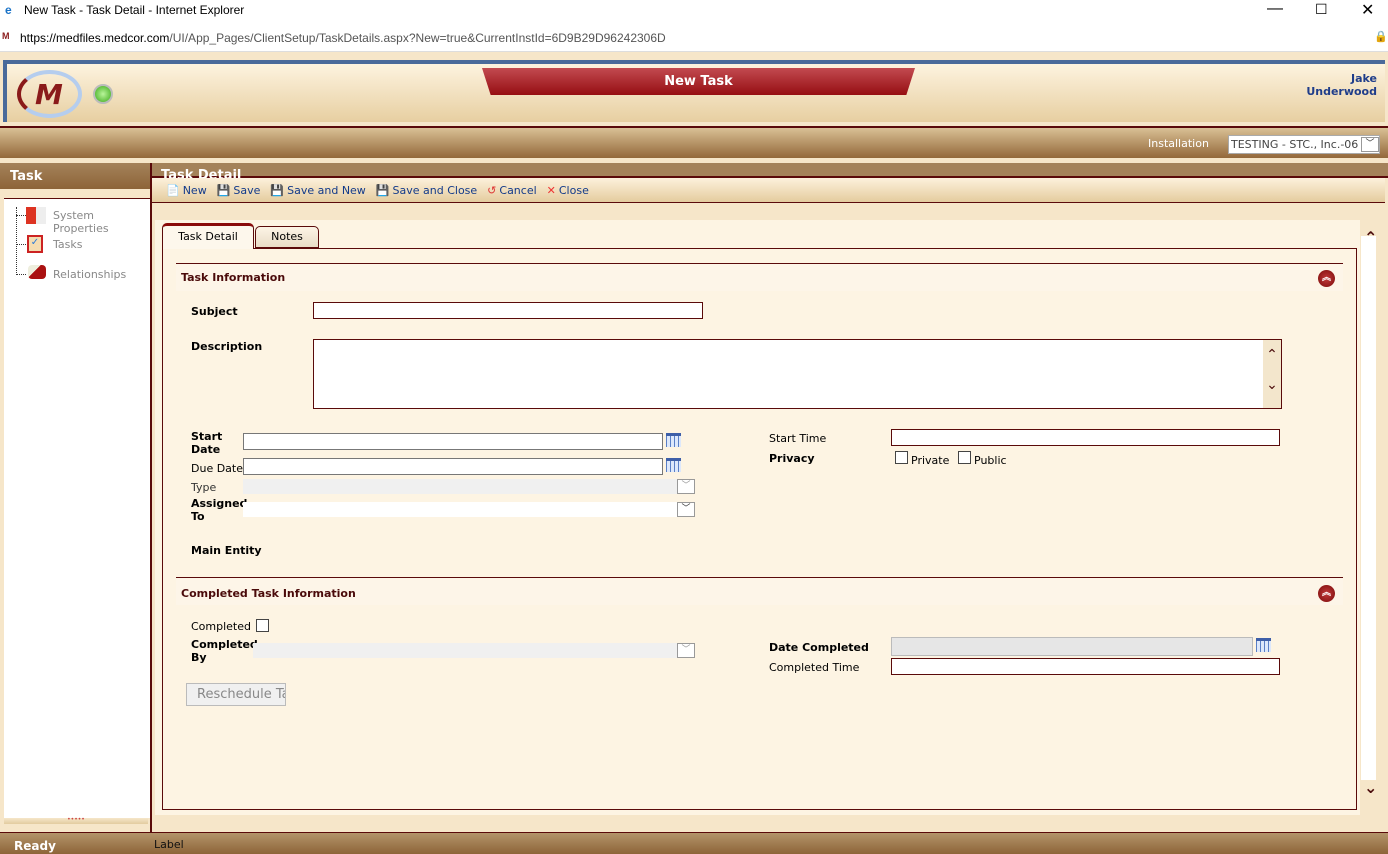 This screenshot has height=854, width=1388. I want to click on sidebar-item-system-properties: System Properties, so click(101, 222).